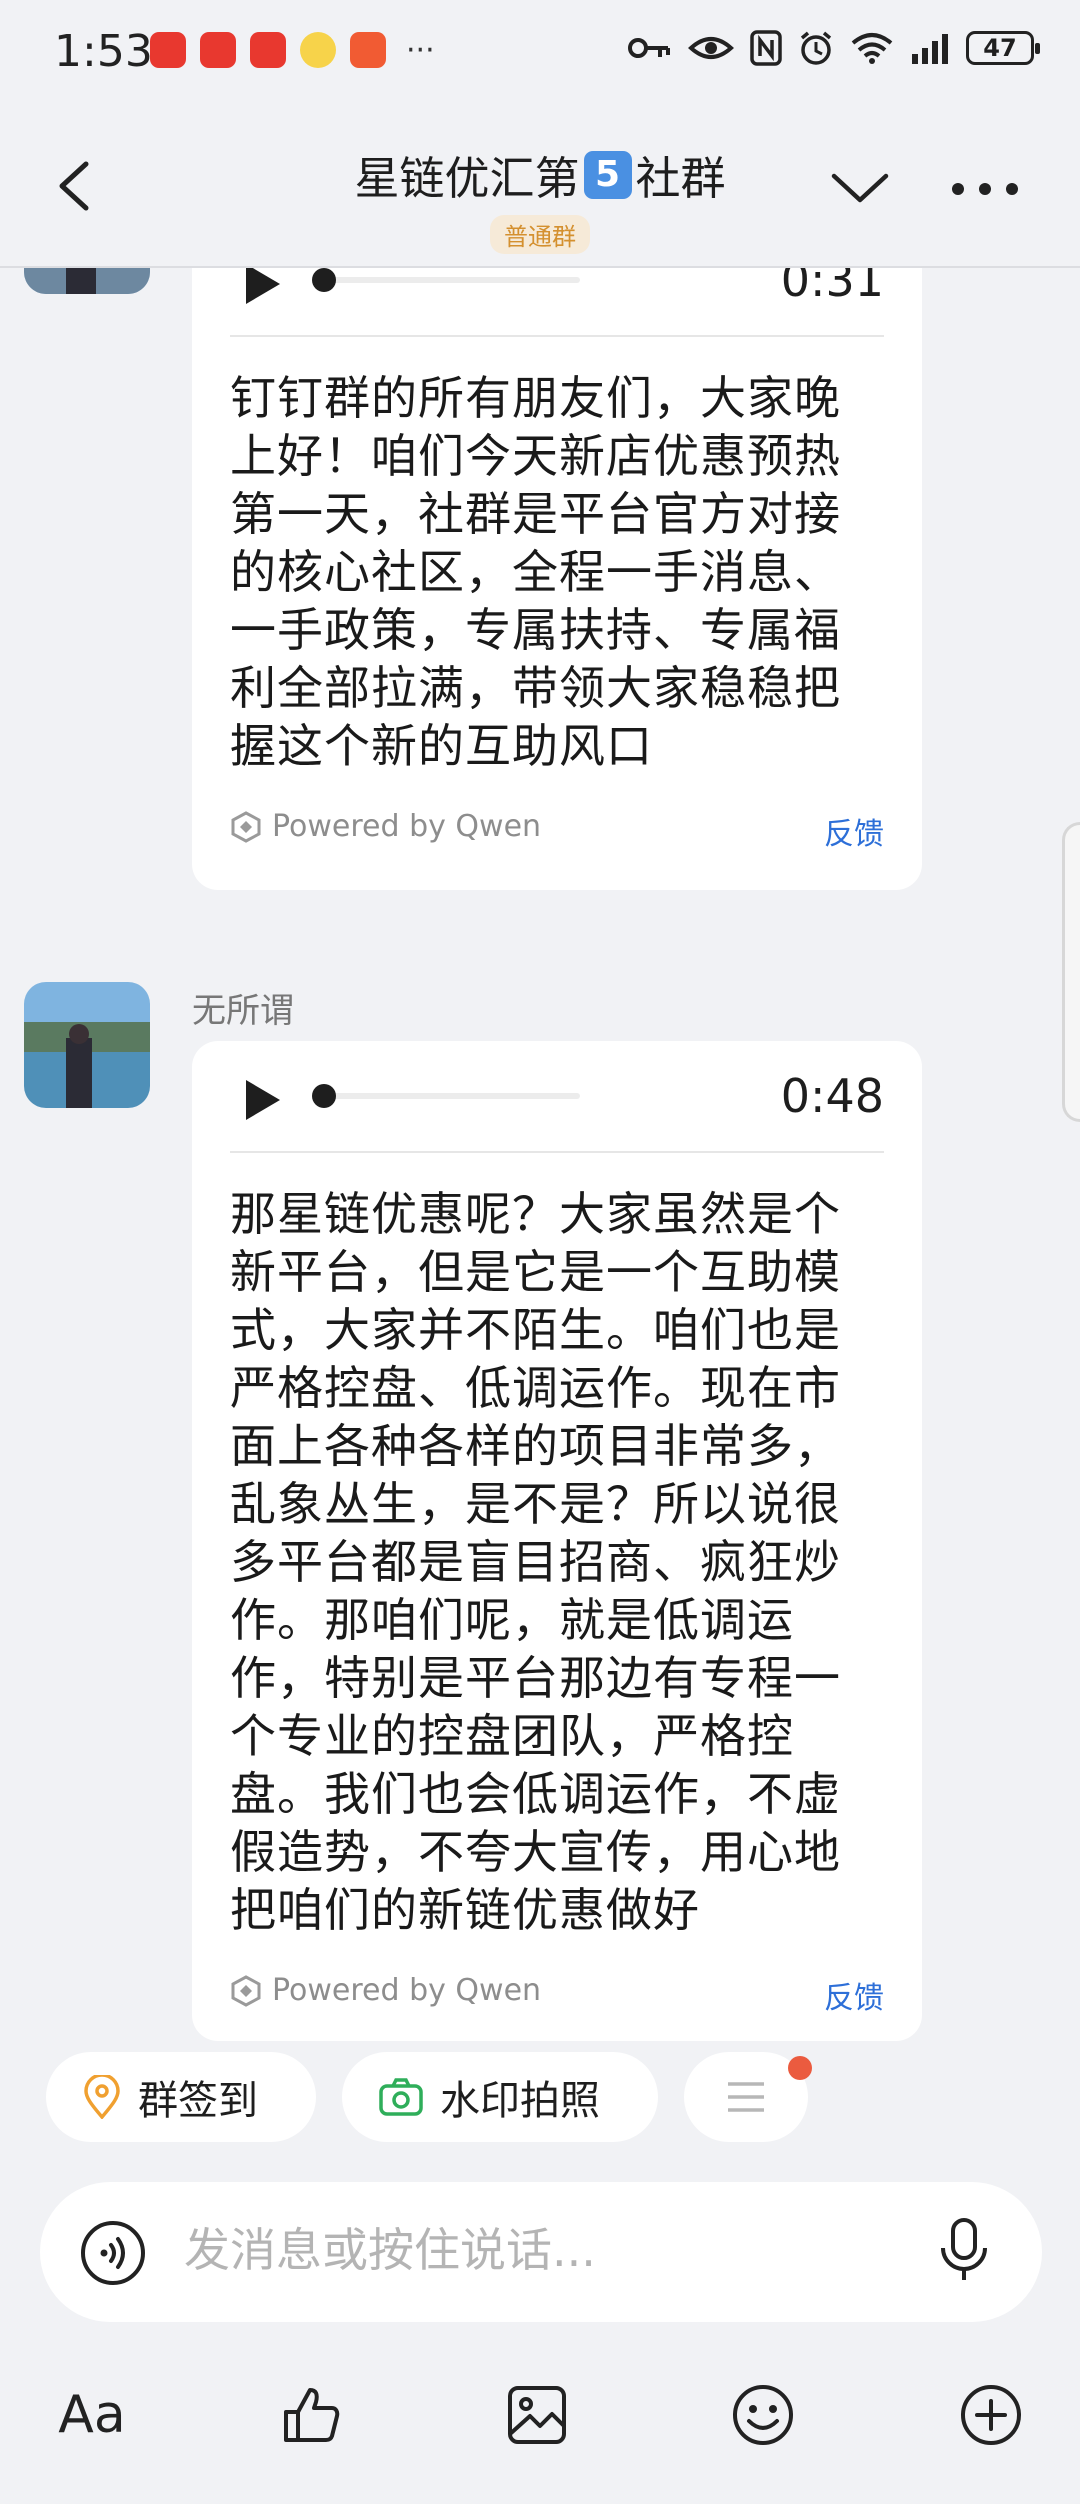 The height and width of the screenshot is (2504, 1080). I want to click on emoji-icon, so click(763, 2415).